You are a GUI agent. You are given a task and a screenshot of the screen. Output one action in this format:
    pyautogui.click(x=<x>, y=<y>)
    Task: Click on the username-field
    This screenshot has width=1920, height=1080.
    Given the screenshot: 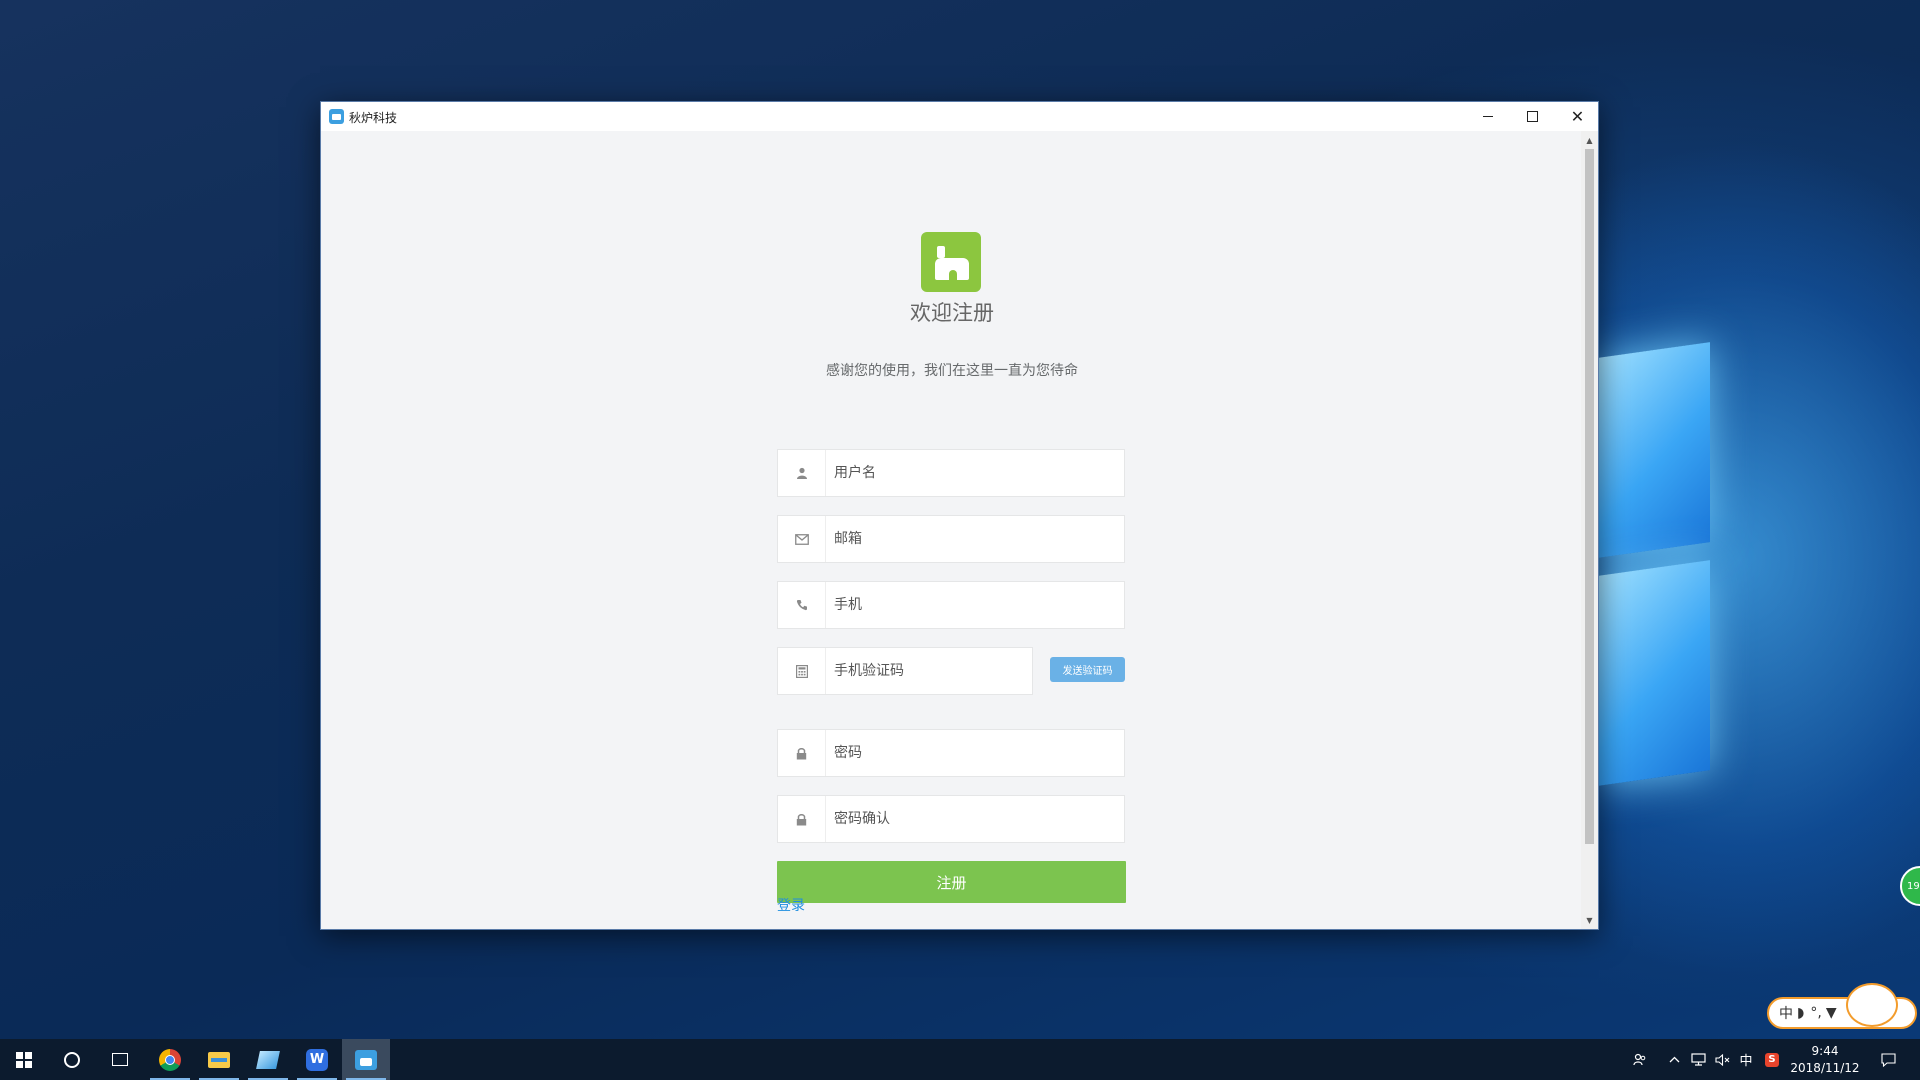 What is the action you would take?
    pyautogui.click(x=951, y=473)
    